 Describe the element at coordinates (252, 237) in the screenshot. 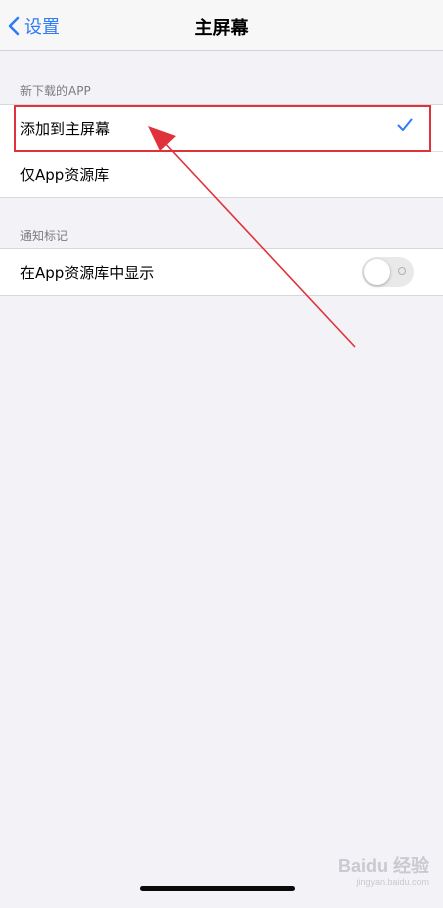

I see `annotation-arrow` at that location.